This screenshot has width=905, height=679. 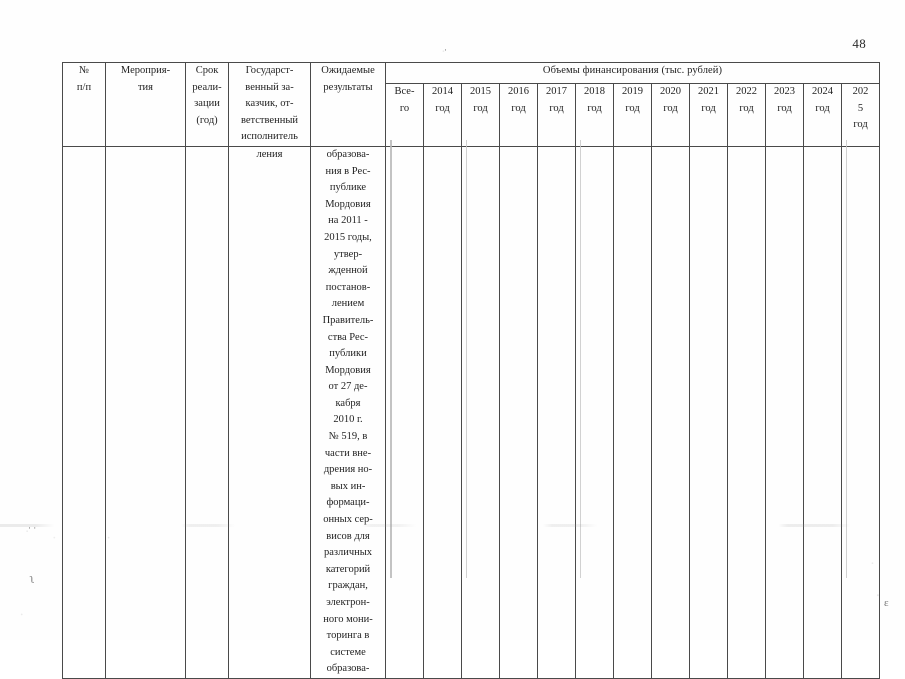 What do you see at coordinates (348, 387) in the screenshot?
I see `cell-text-line: от 27 де-` at bounding box center [348, 387].